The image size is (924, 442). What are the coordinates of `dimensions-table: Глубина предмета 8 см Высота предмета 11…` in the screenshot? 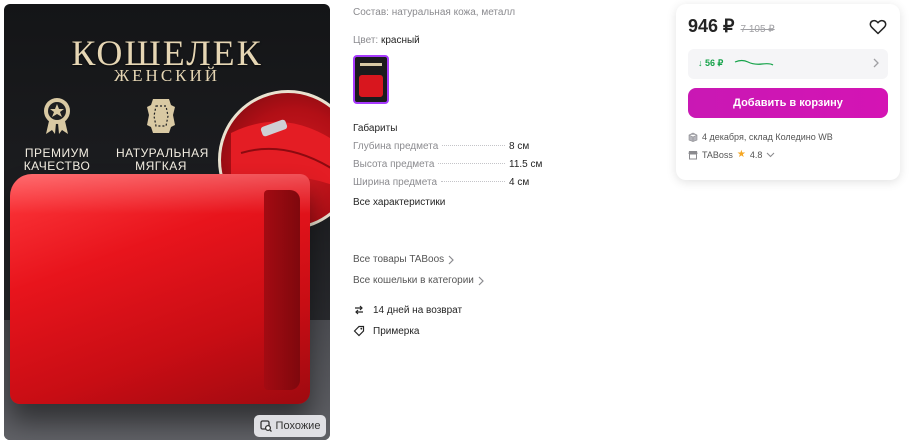 It's located at (453, 168).